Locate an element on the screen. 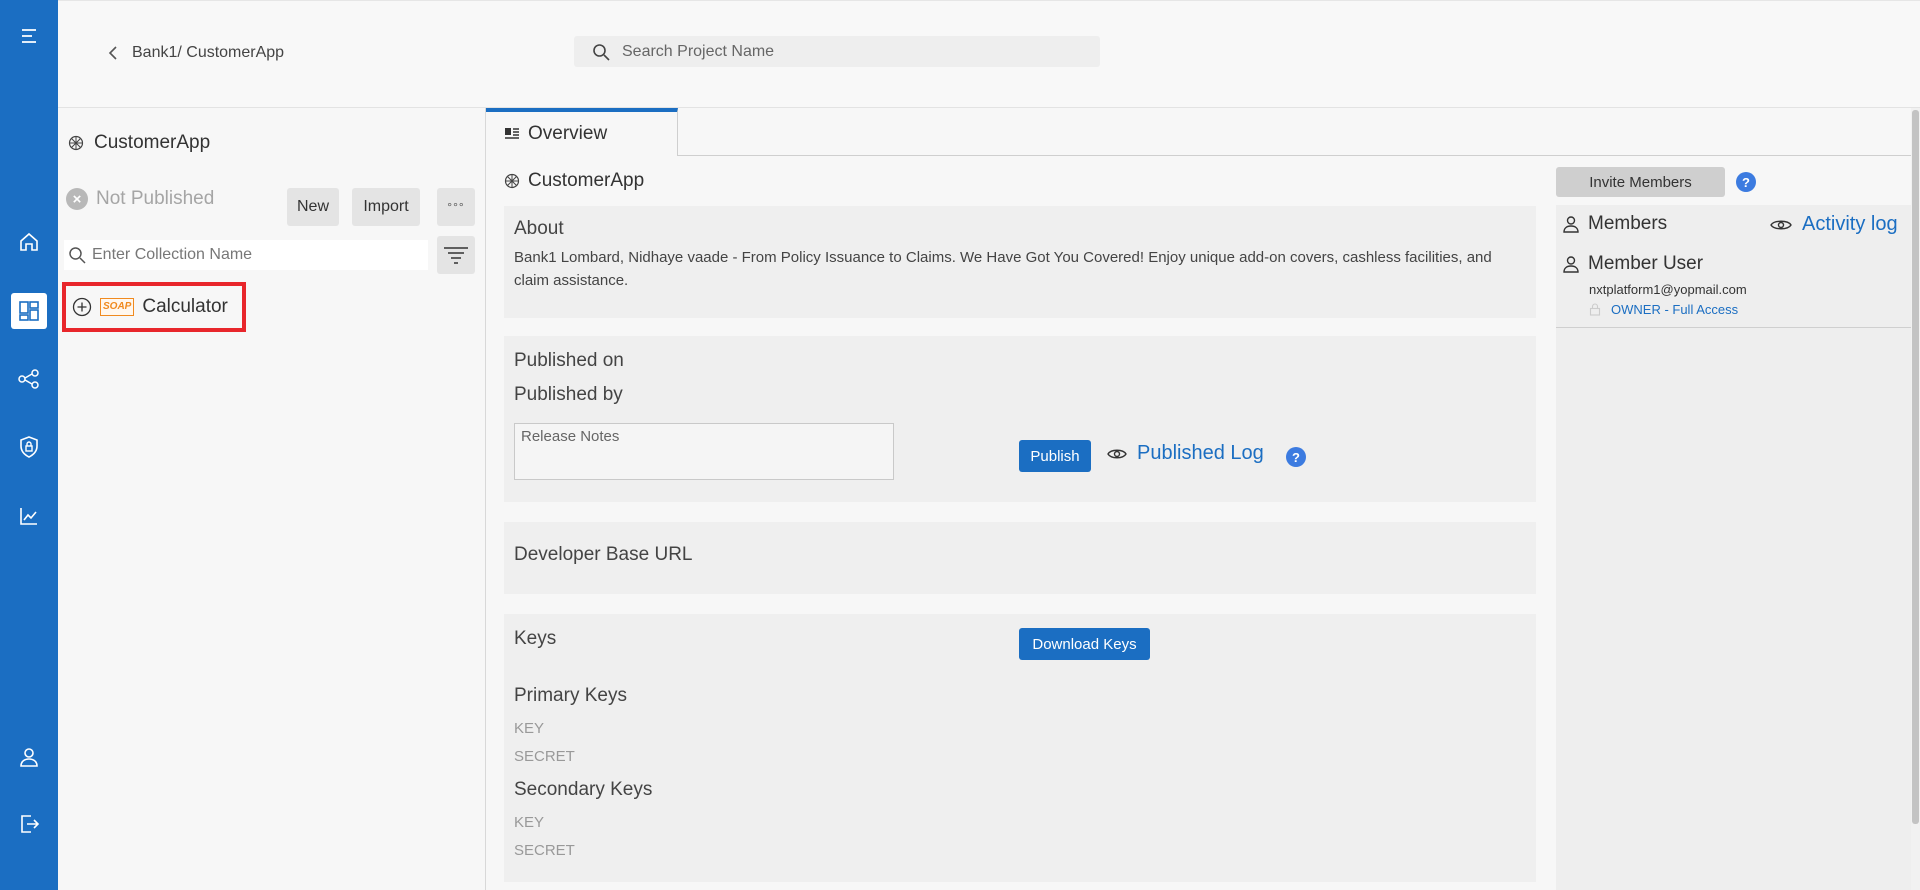 The height and width of the screenshot is (890, 1920). overview-icon is located at coordinates (512, 134).